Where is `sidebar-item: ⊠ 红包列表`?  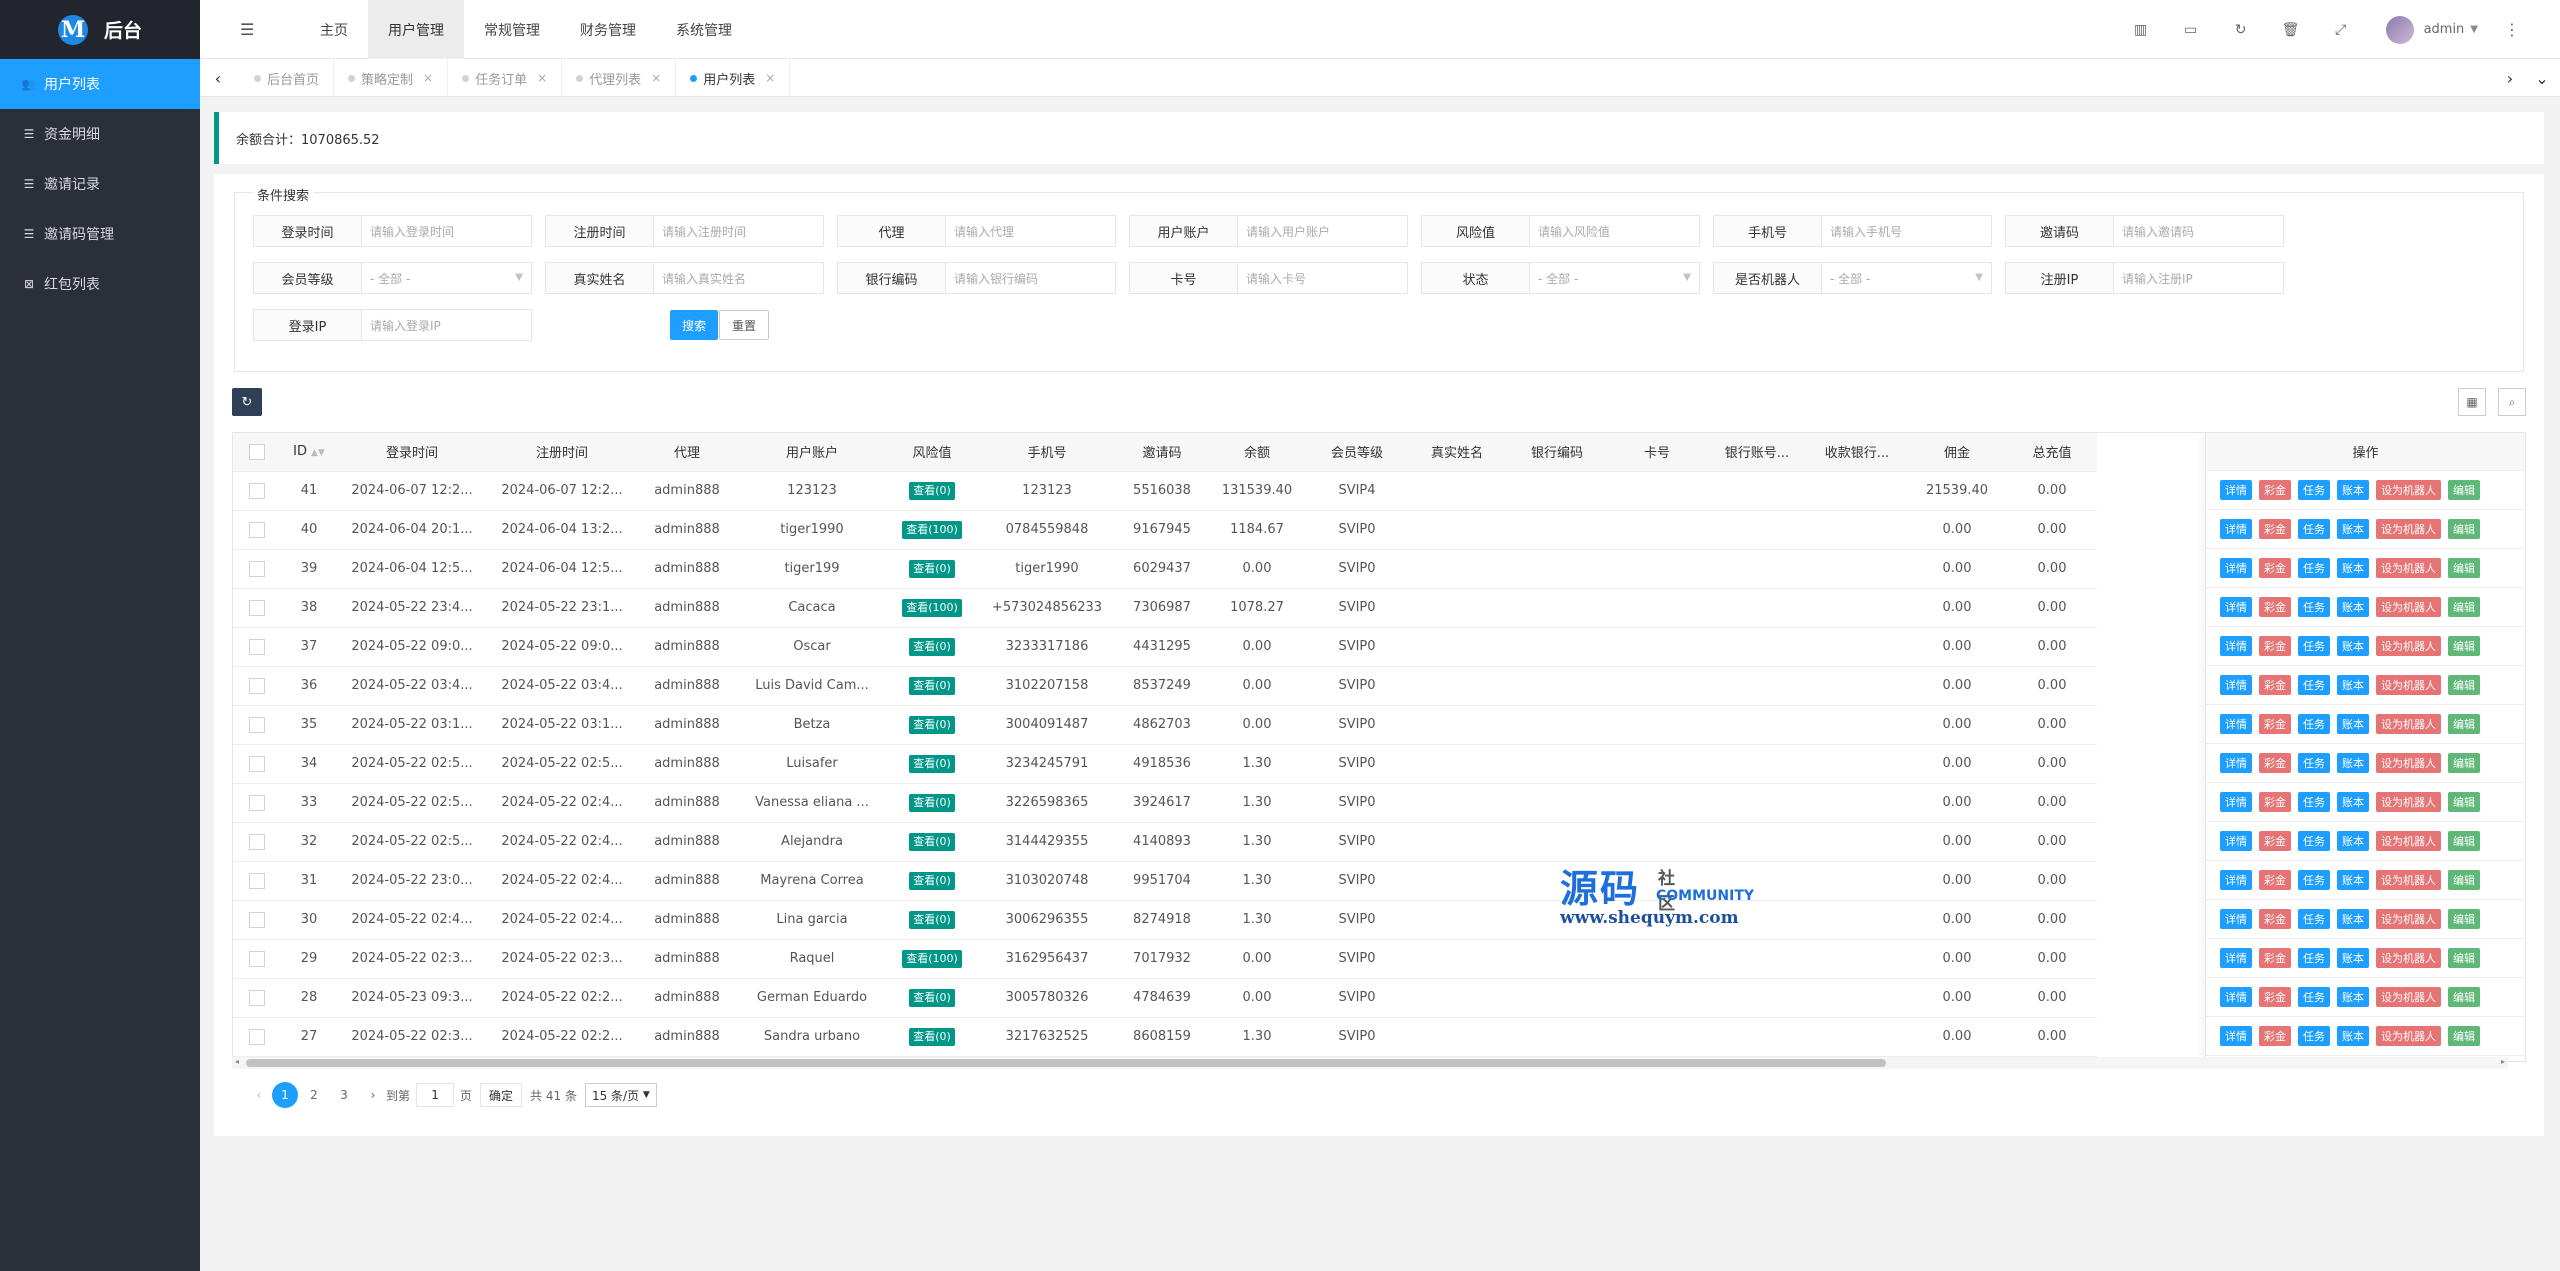 sidebar-item: ⊠ 红包列表 is located at coordinates (100, 284).